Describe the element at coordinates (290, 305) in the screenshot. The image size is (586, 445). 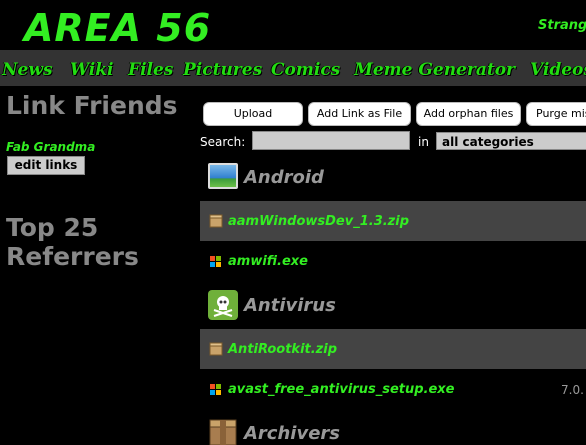
I see `category-label: Antivirus` at that location.